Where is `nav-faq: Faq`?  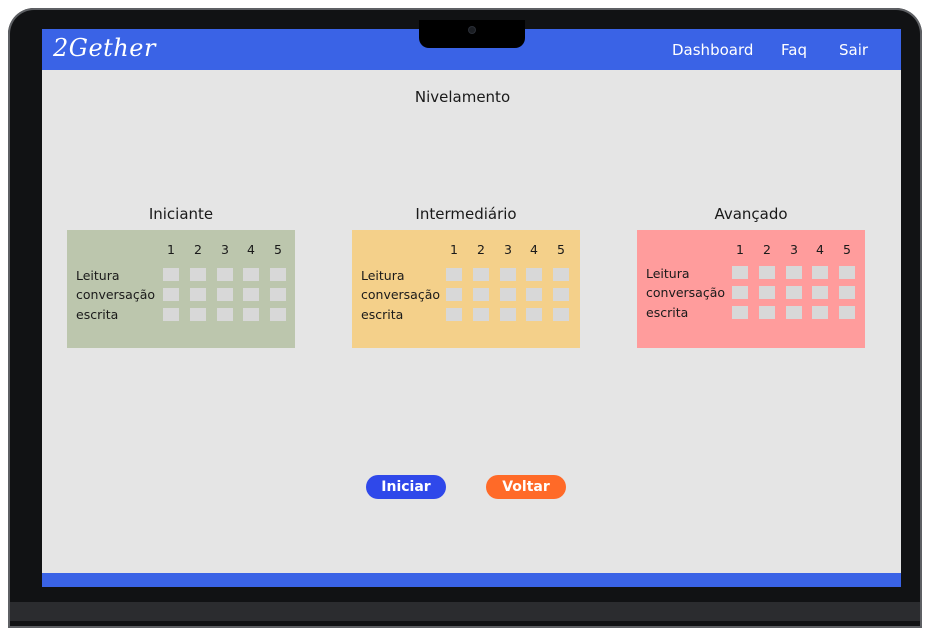 nav-faq: Faq is located at coordinates (794, 50).